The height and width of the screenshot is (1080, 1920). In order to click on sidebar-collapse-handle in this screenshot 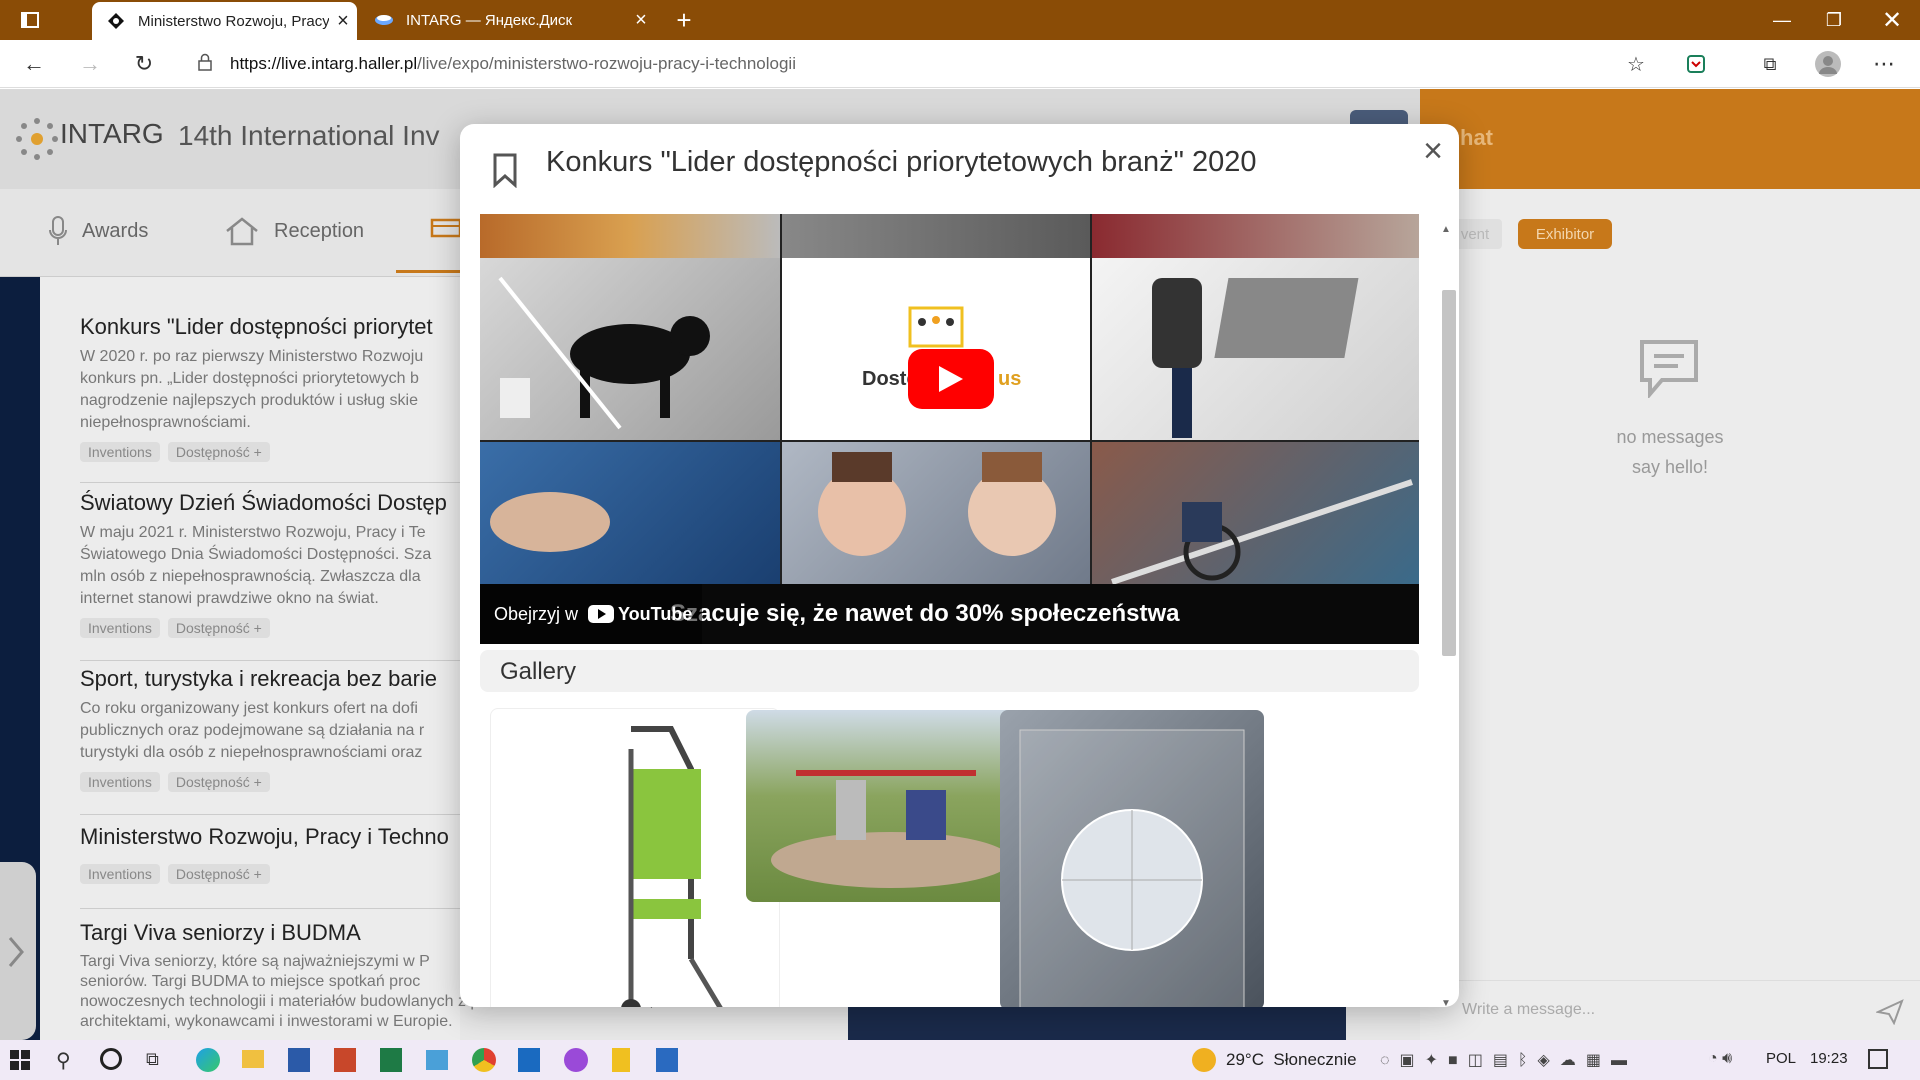, I will do `click(18, 951)`.